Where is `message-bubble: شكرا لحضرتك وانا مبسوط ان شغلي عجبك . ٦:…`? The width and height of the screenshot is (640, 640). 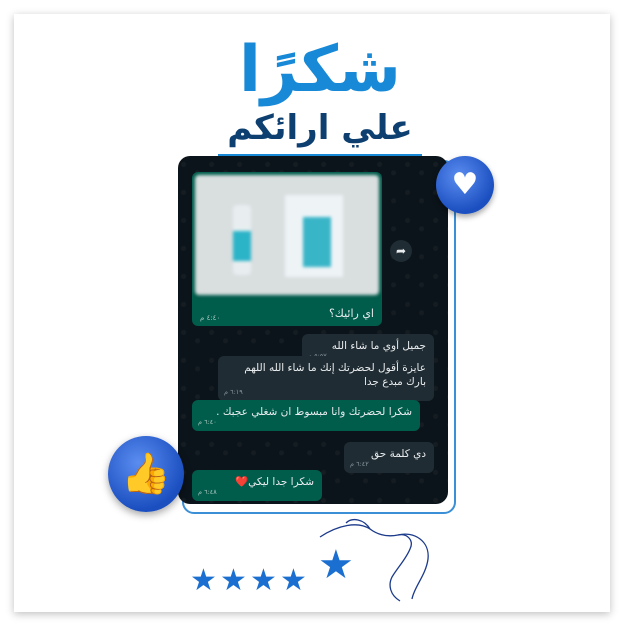
message-bubble: شكرا لحضرتك وانا مبسوط ان شغلي عجبك . ٦:… is located at coordinates (306, 415).